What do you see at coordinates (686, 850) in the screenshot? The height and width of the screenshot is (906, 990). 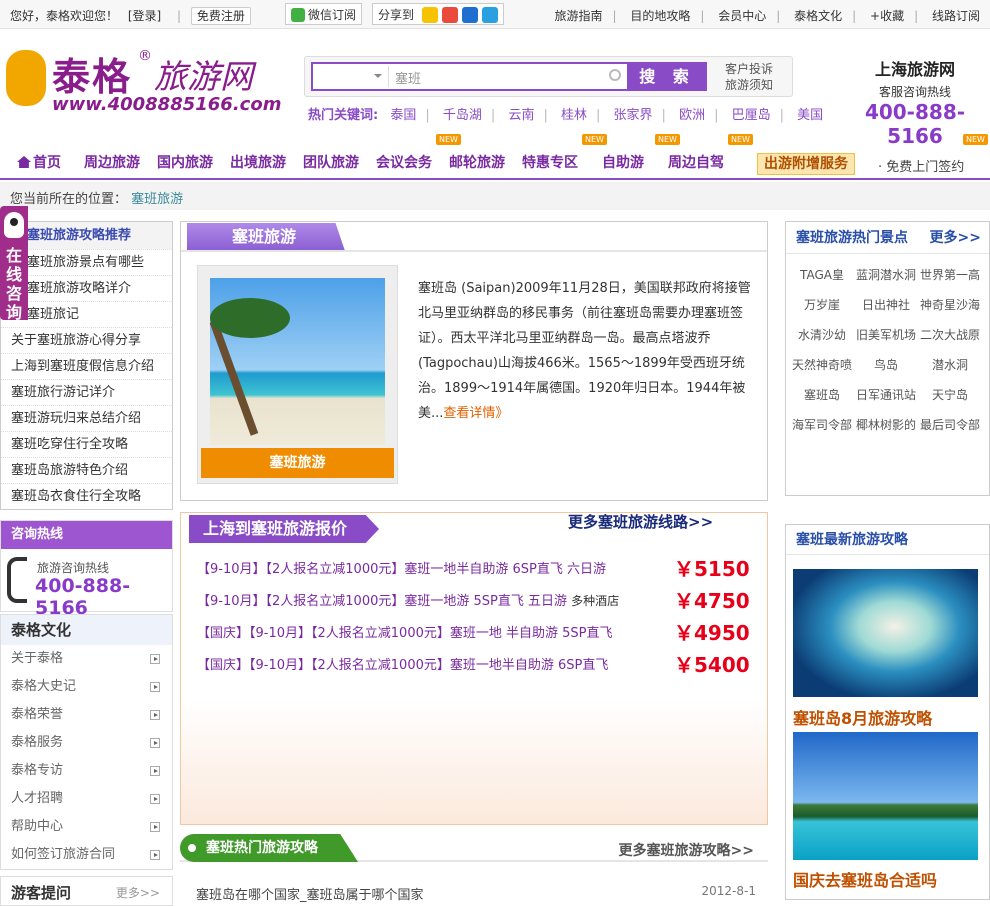 I see `hot-guides-more: 更多塞班旅游攻略>>` at bounding box center [686, 850].